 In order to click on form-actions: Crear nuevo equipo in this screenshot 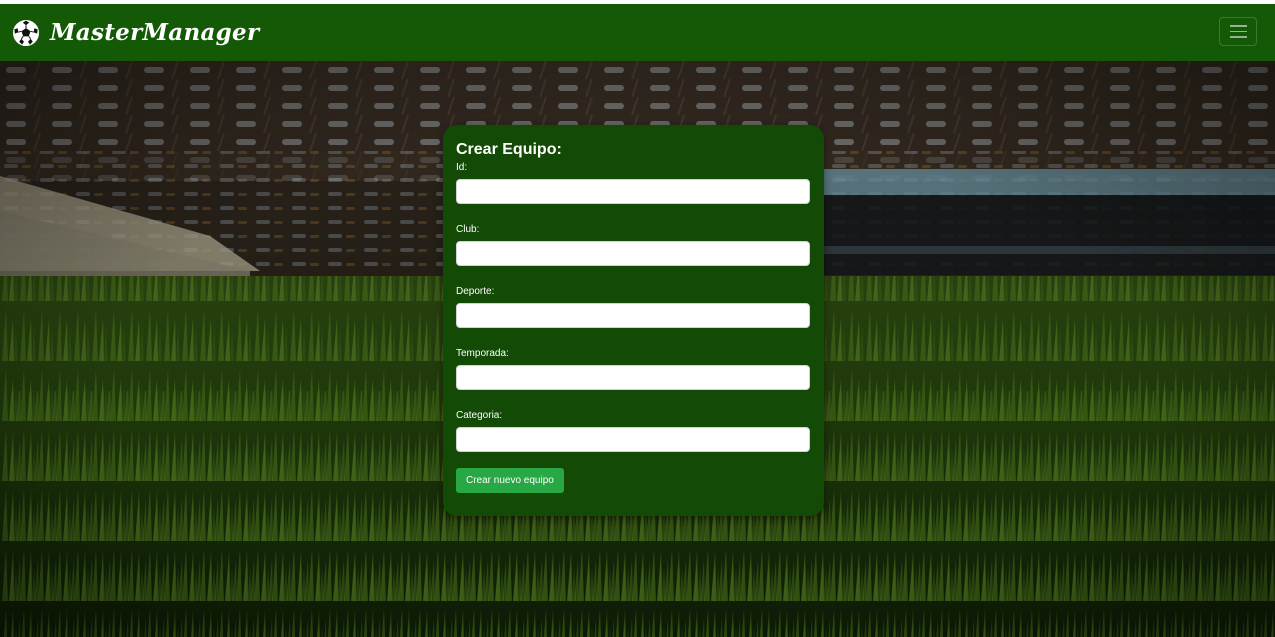, I will do `click(633, 480)`.